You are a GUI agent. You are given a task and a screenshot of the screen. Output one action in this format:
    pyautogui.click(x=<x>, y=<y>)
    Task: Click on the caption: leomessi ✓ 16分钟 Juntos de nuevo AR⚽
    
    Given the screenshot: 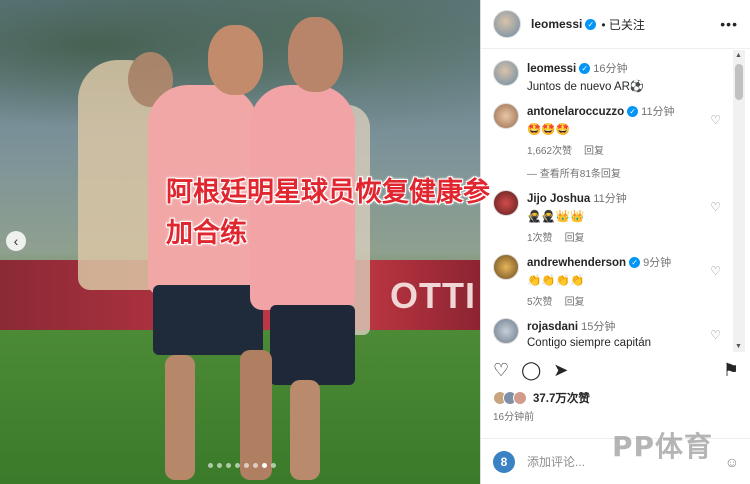 What is the action you would take?
    pyautogui.click(x=607, y=71)
    